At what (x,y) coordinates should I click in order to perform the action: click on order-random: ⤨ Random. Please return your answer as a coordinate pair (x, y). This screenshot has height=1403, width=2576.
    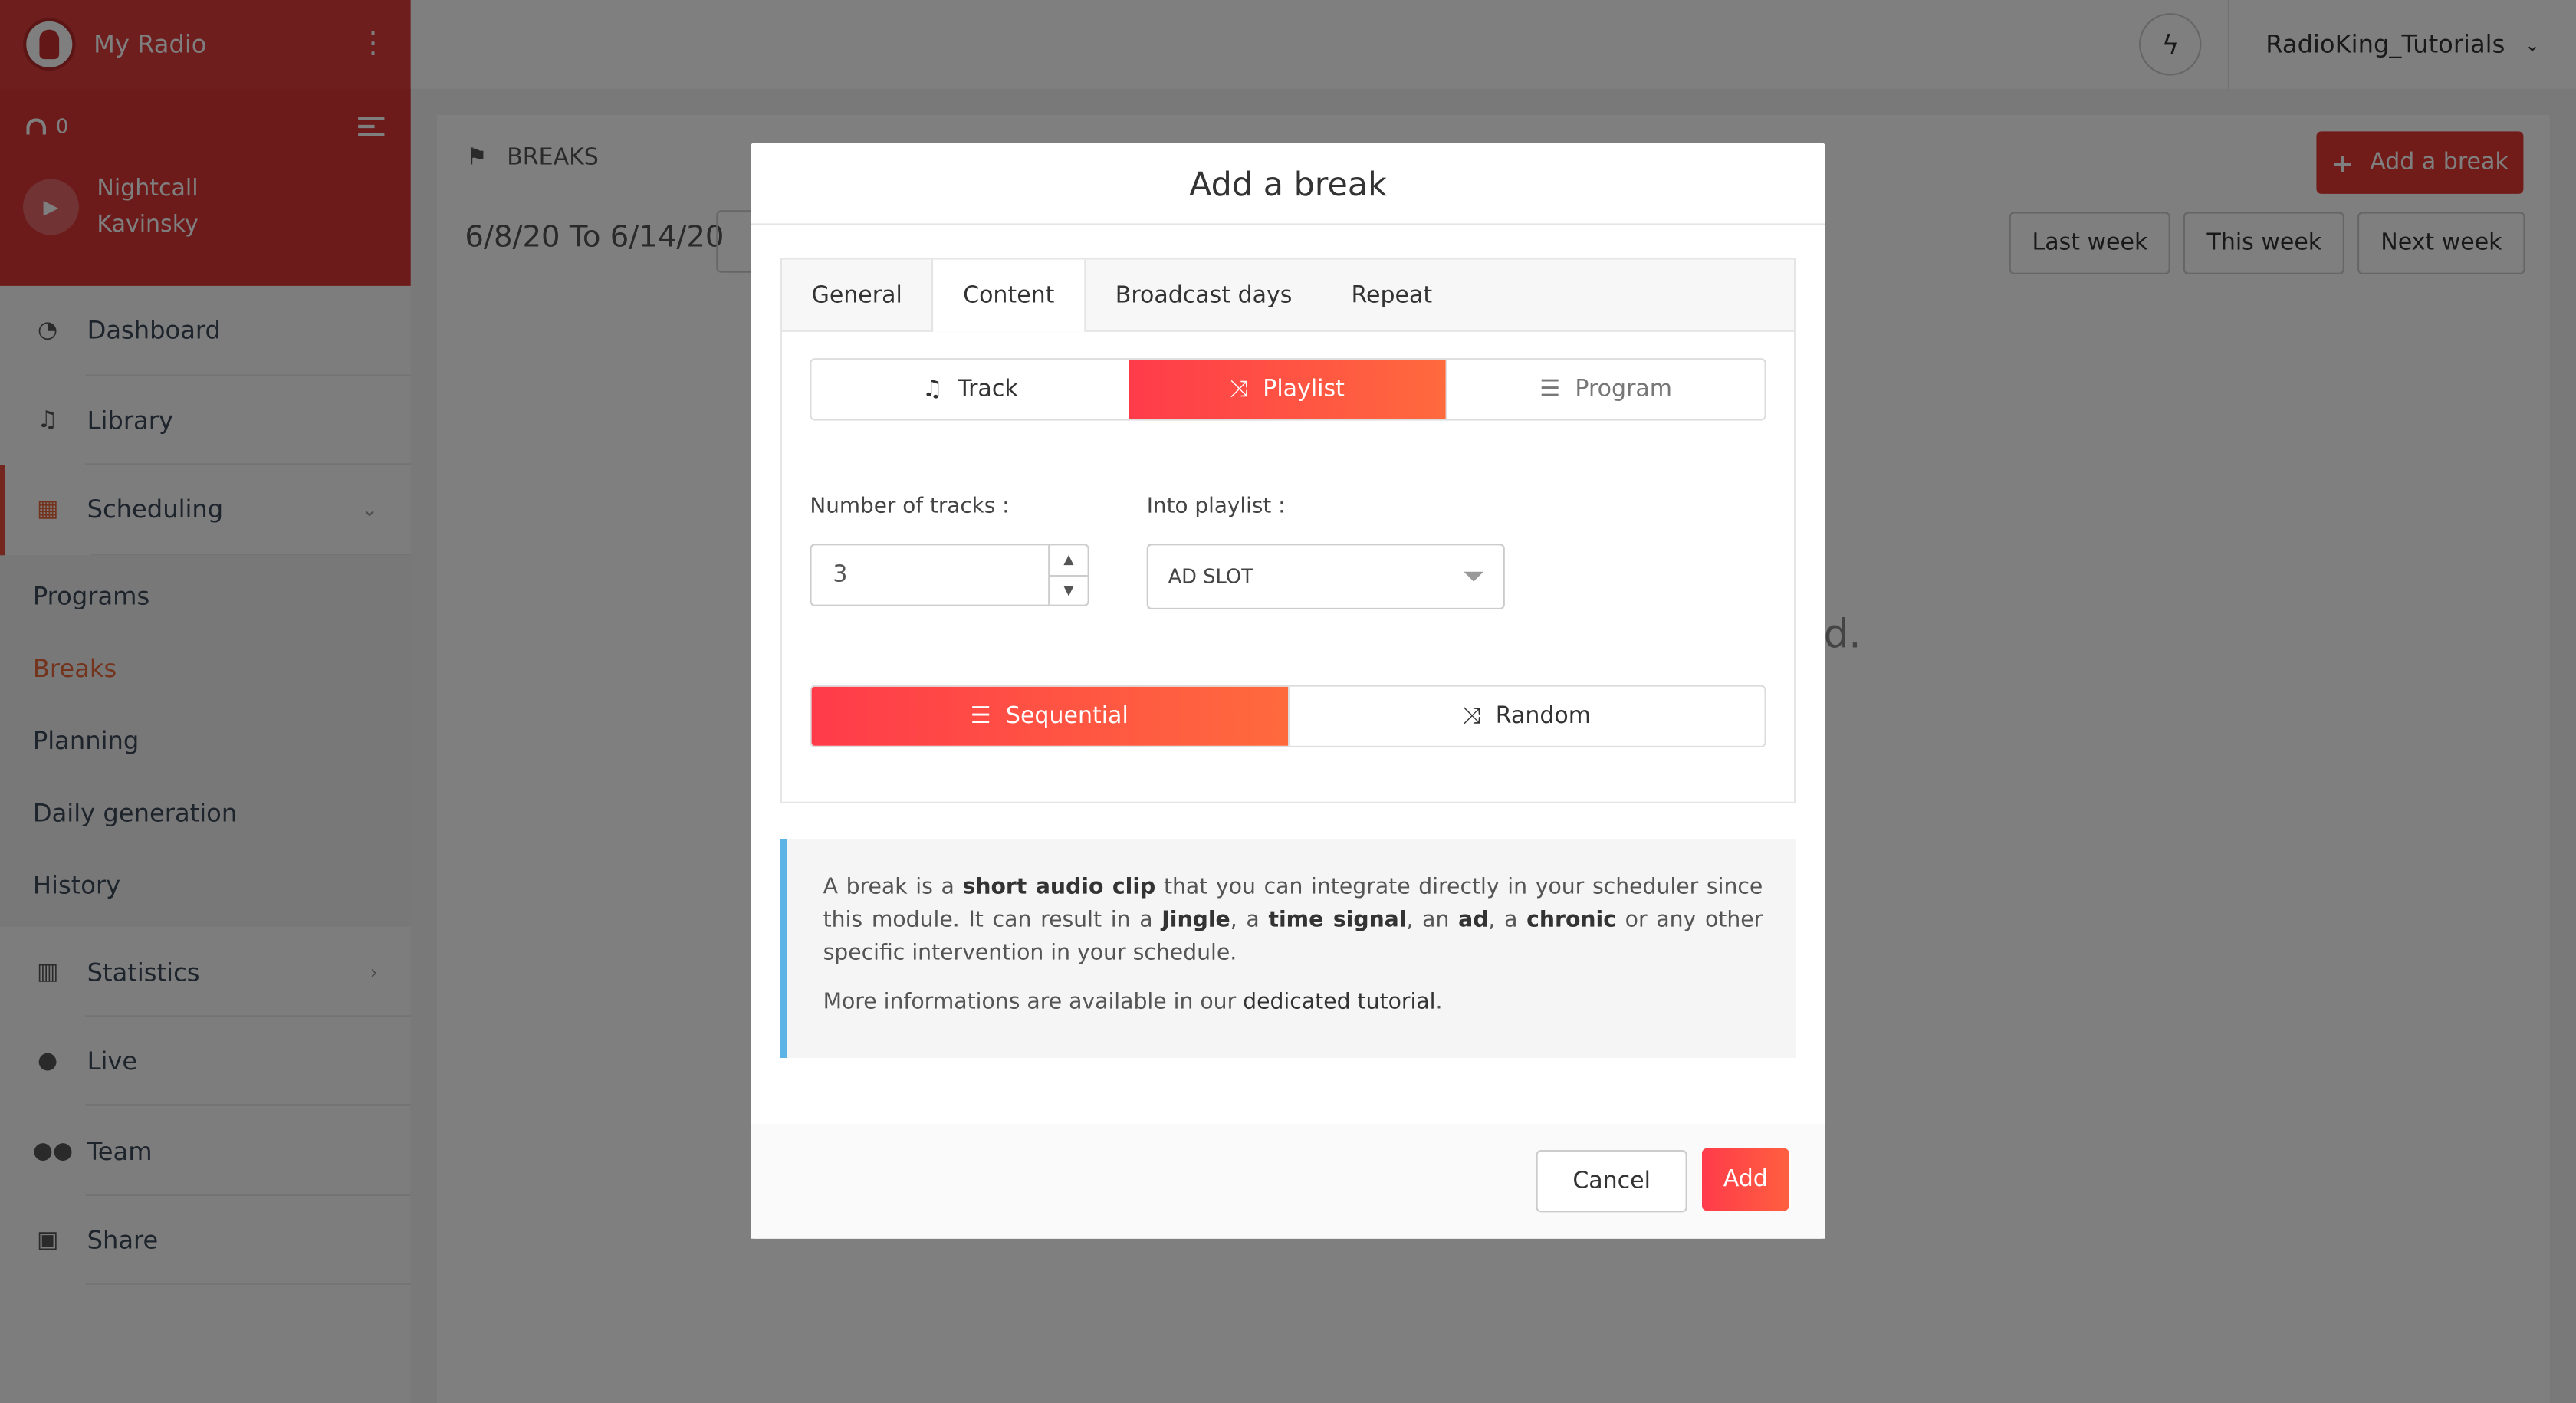
    Looking at the image, I should click on (1525, 716).